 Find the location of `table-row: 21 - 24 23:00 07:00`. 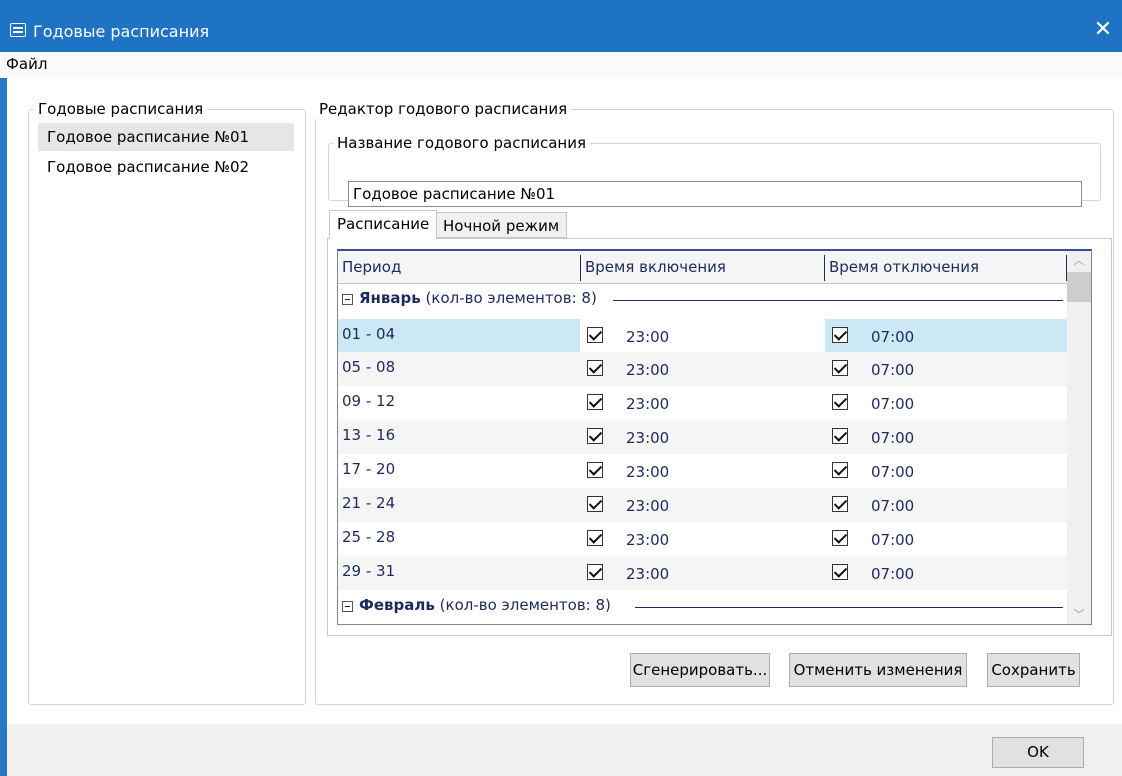

table-row: 21 - 24 23:00 07:00 is located at coordinates (702, 505).